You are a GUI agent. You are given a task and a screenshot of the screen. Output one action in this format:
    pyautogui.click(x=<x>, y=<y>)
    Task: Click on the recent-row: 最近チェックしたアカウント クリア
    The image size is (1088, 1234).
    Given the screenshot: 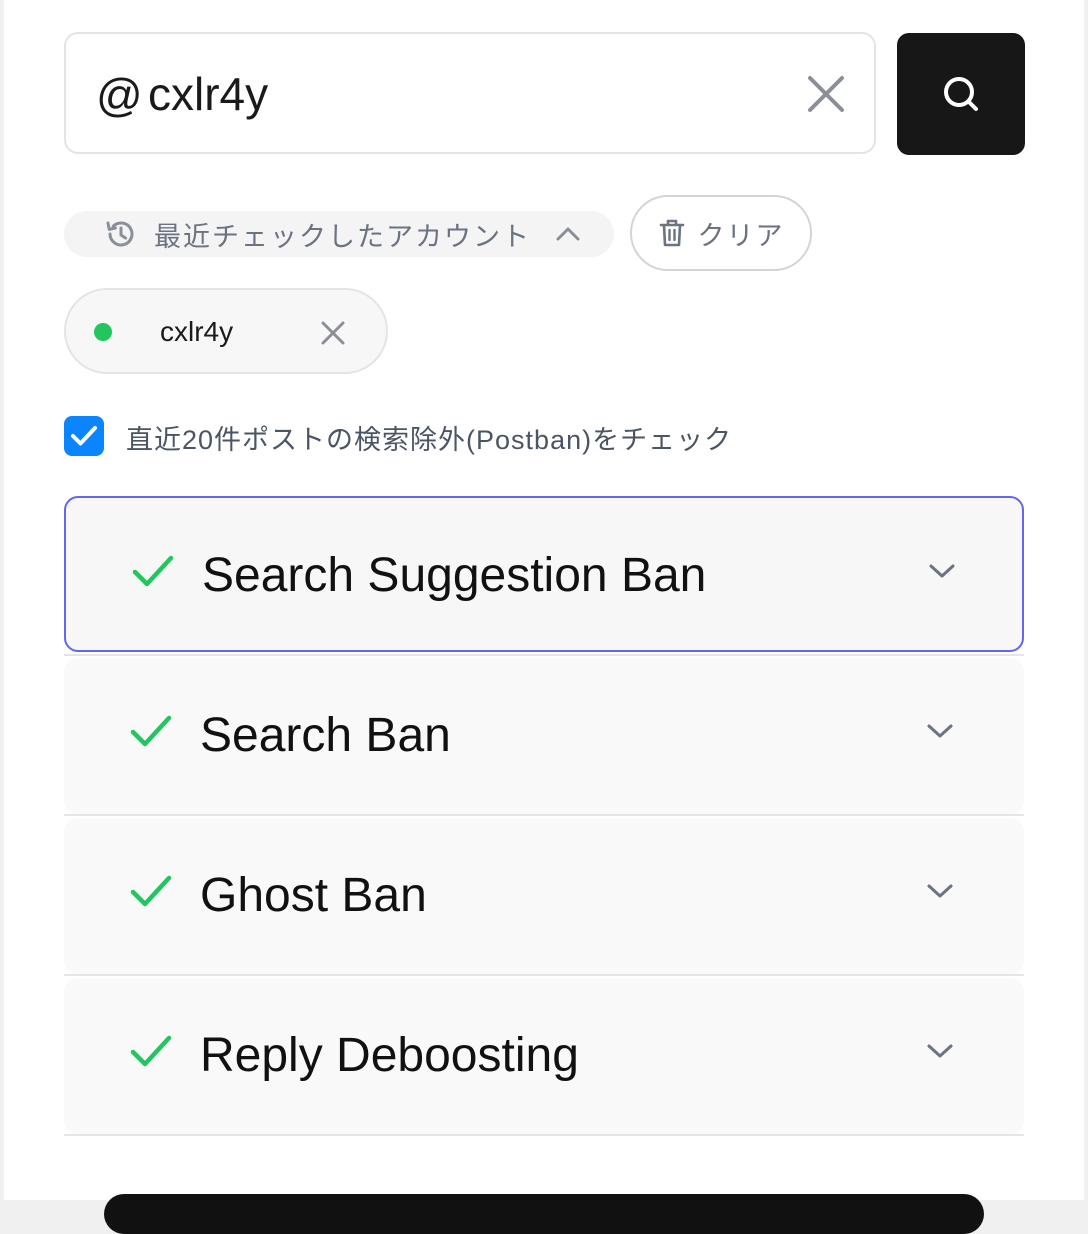 What is the action you would take?
    pyautogui.click(x=544, y=234)
    